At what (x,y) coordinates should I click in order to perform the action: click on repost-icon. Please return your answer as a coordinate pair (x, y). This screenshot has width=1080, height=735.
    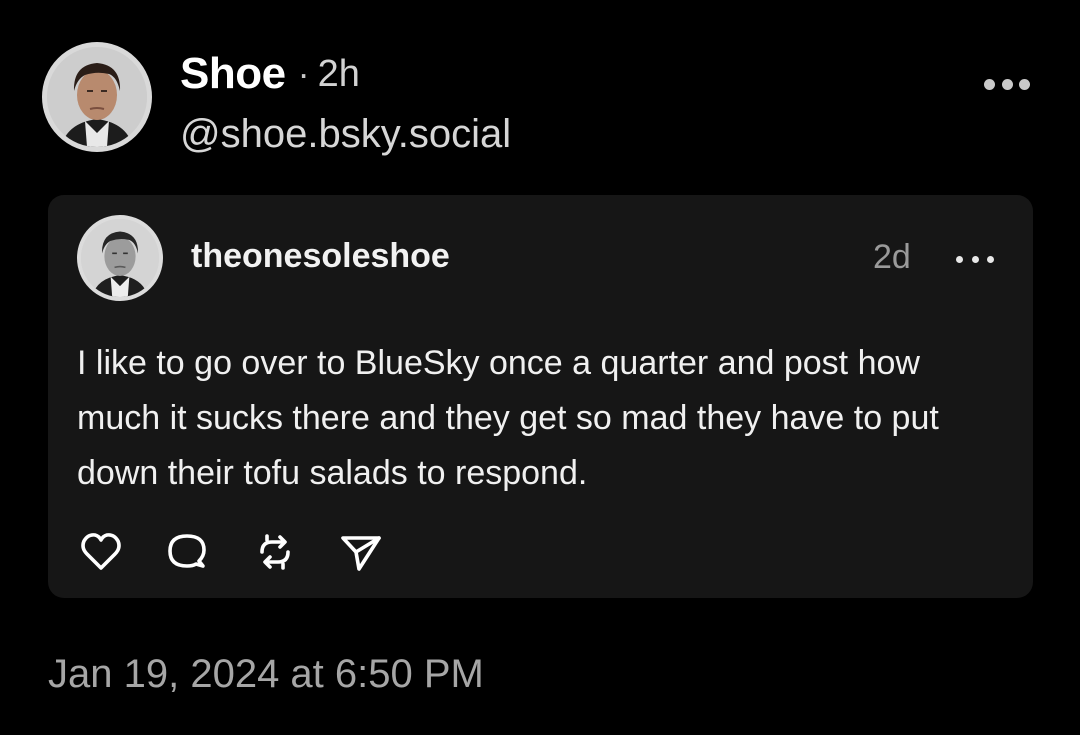
    Looking at the image, I should click on (275, 552).